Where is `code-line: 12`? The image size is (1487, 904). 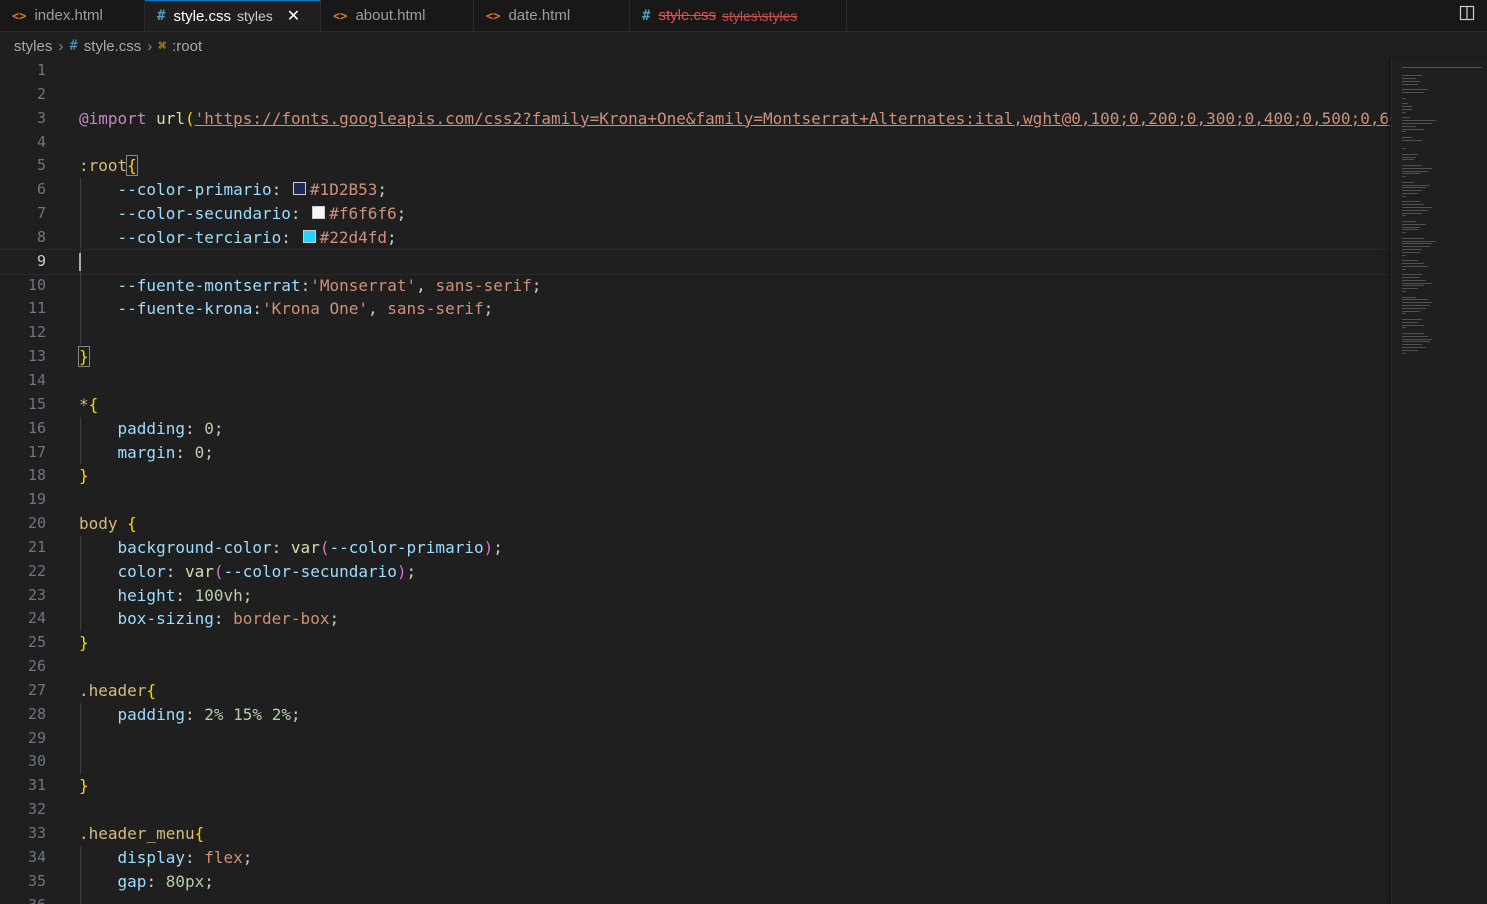
code-line: 12 is located at coordinates (695, 333).